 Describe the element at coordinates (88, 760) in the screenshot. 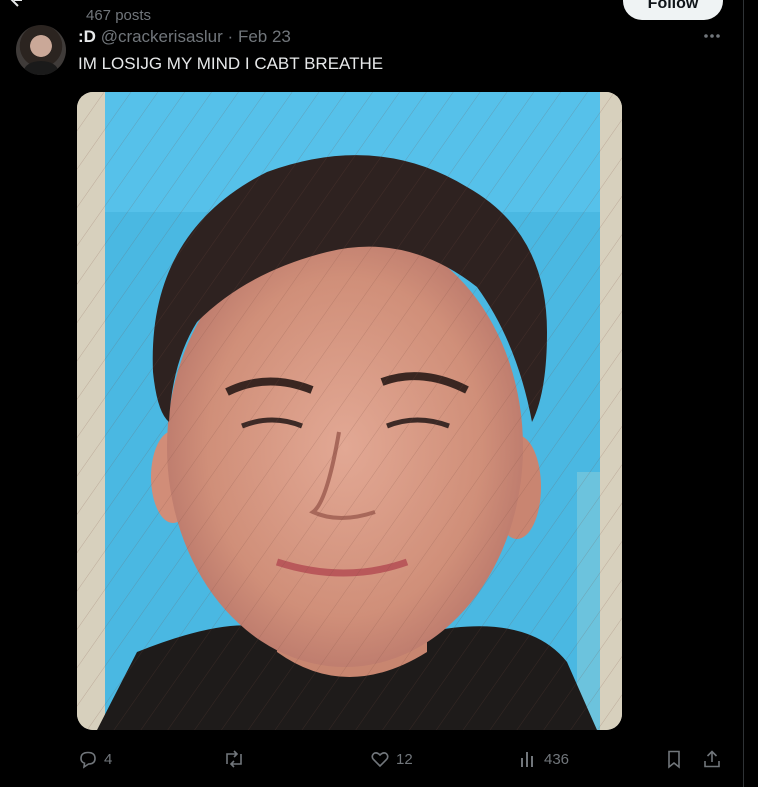

I see `reply-icon` at that location.